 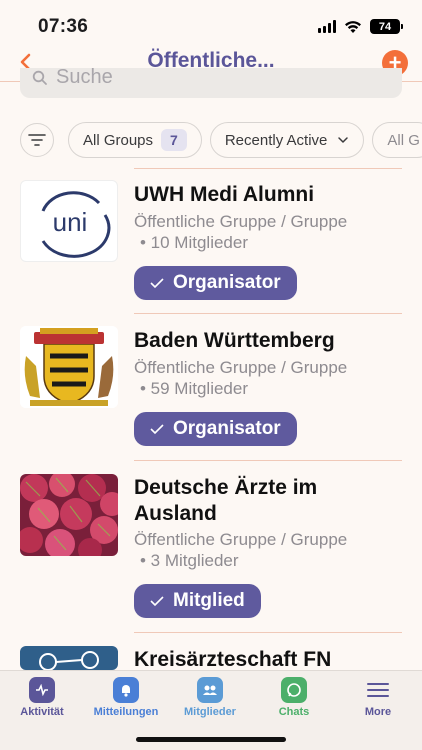 What do you see at coordinates (189, 560) in the screenshot?
I see `group-members: • 3 Mitglieder` at bounding box center [189, 560].